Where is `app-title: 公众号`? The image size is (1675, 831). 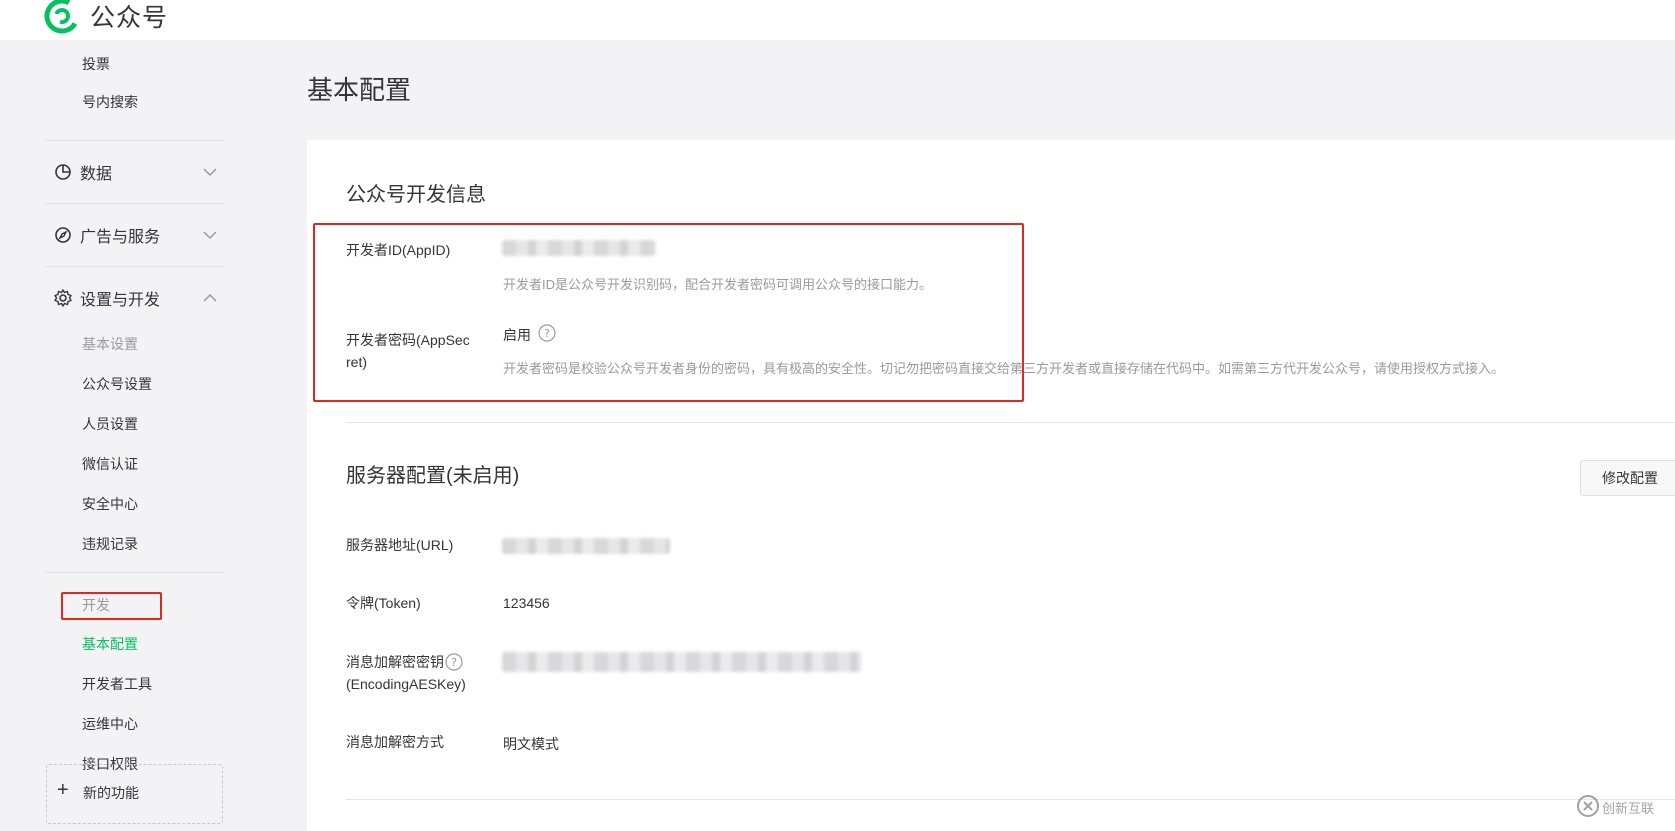
app-title: 公众号 is located at coordinates (129, 18).